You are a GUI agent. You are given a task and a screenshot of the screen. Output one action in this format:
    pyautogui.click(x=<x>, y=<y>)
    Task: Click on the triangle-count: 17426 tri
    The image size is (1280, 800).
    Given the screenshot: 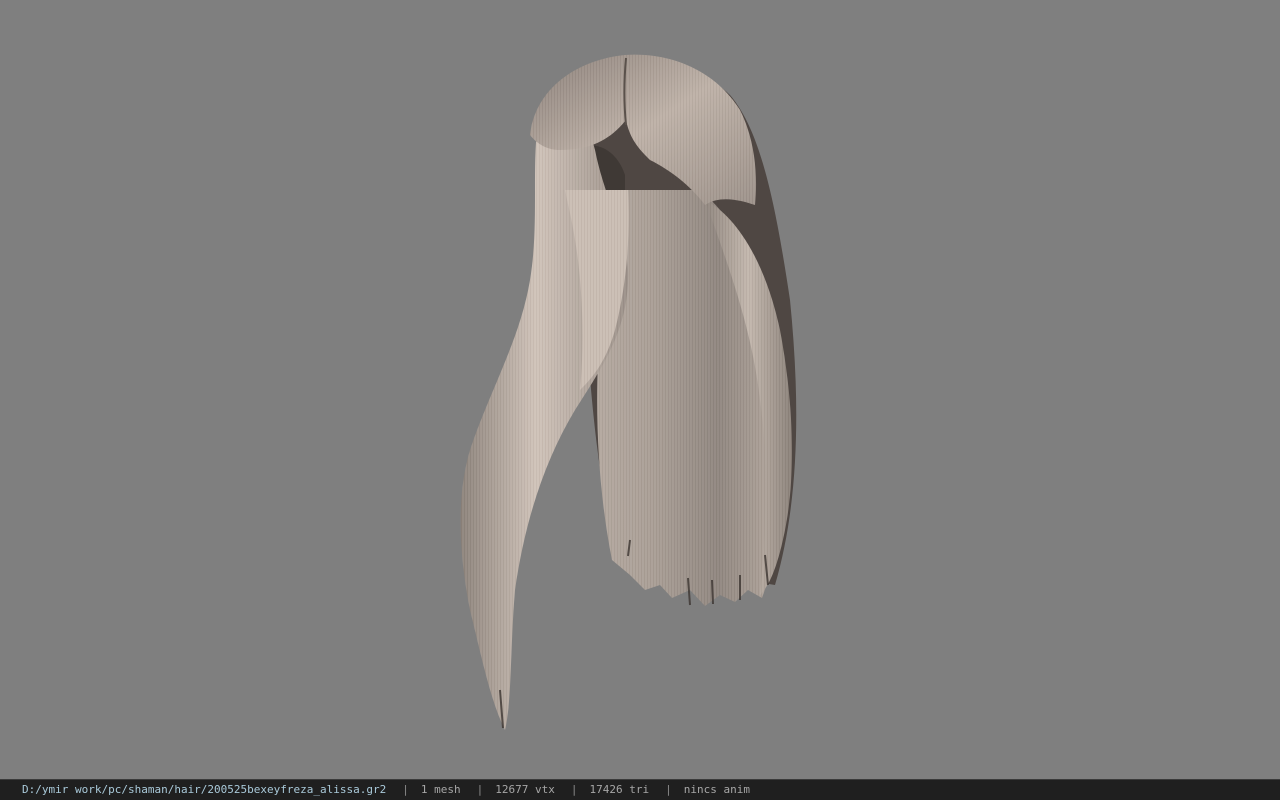 What is the action you would take?
    pyautogui.click(x=619, y=789)
    